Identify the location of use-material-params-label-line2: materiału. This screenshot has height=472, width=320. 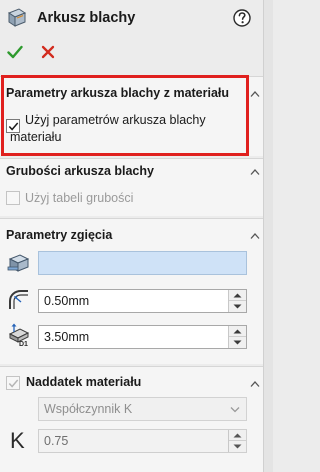
(36, 137).